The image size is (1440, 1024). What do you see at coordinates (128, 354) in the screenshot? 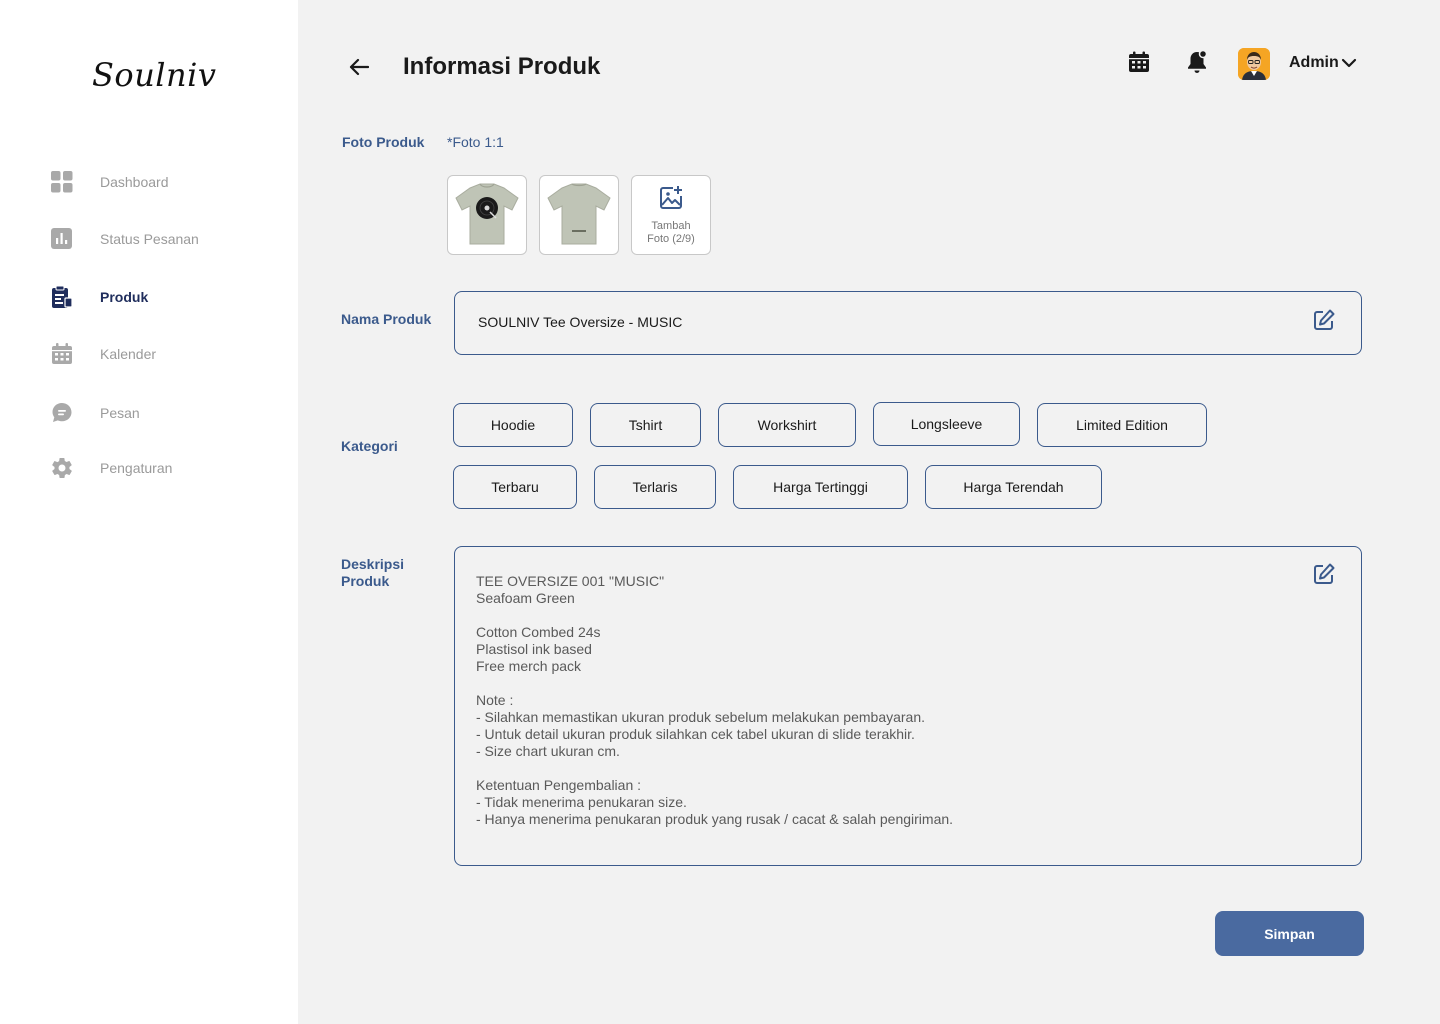
I see `sidebar-item-label: Kalender` at bounding box center [128, 354].